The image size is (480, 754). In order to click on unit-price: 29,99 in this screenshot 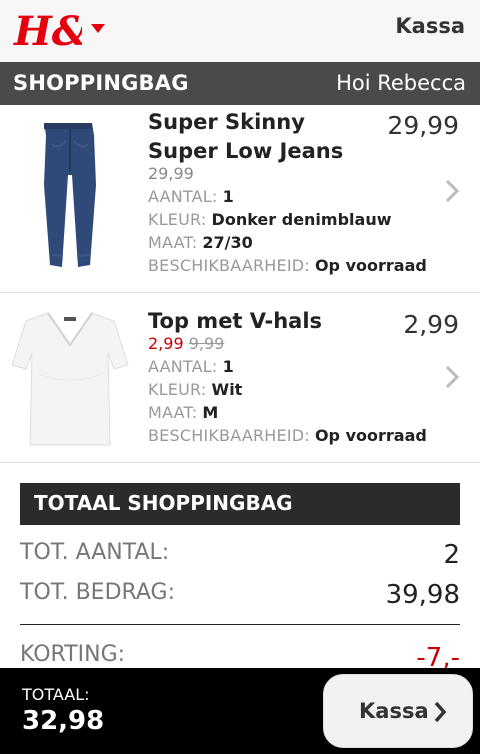, I will do `click(171, 173)`.